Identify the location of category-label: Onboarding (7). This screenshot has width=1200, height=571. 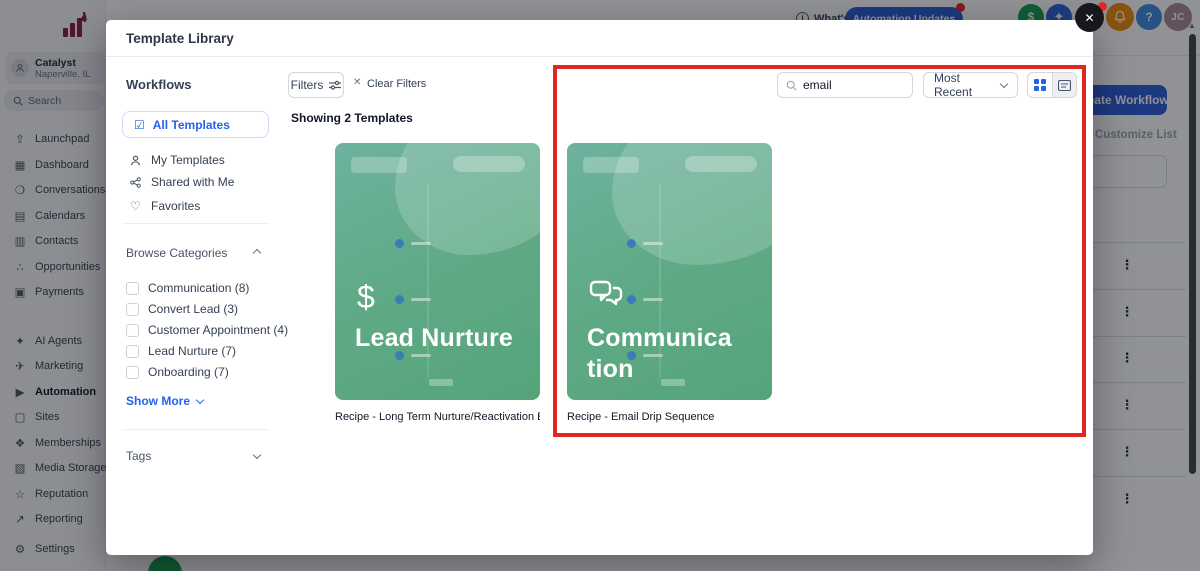
(188, 372).